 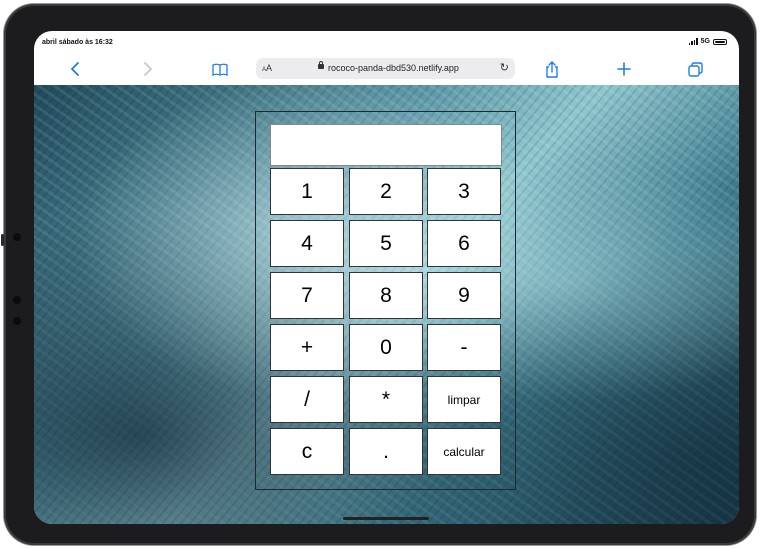 What do you see at coordinates (386, 42) in the screenshot?
I see `status-bar: abril sábado às 16:32 5G` at bounding box center [386, 42].